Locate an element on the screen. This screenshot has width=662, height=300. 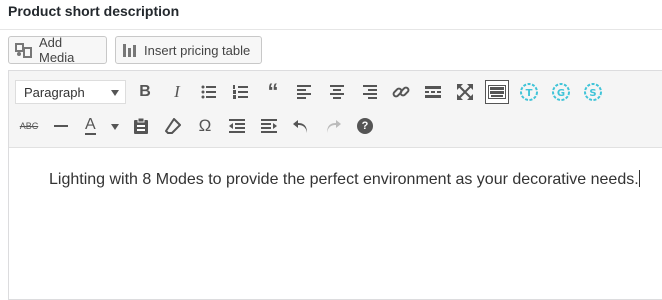
g-gear-icon: G is located at coordinates (561, 92).